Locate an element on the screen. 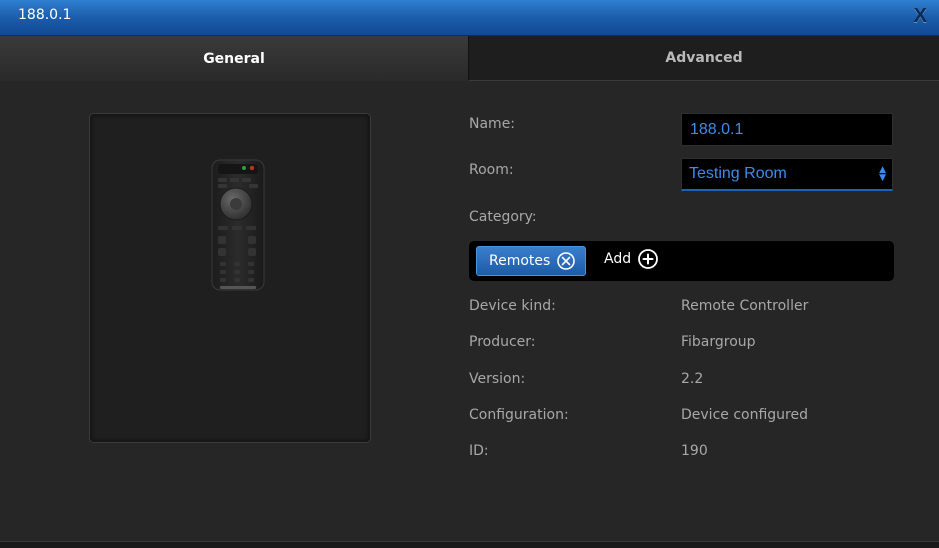 The image size is (939, 548). room-select-value: Testing Room is located at coordinates (738, 173).